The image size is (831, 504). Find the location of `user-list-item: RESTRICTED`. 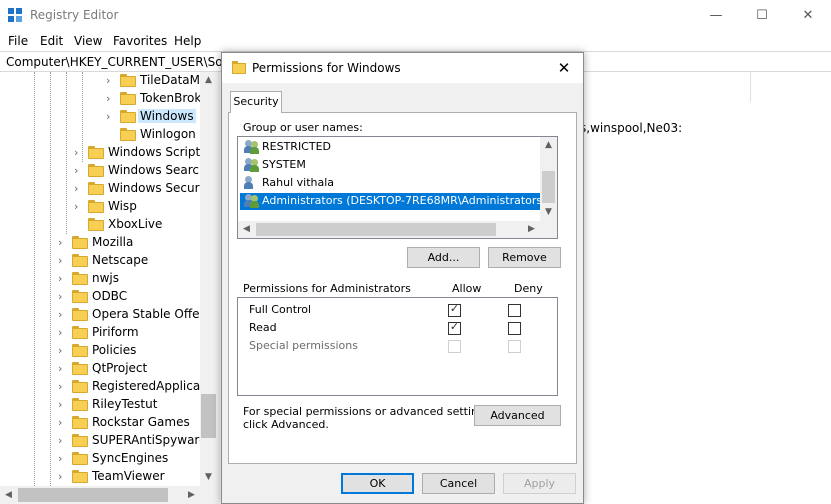

user-list-item: RESTRICTED is located at coordinates (390, 147).